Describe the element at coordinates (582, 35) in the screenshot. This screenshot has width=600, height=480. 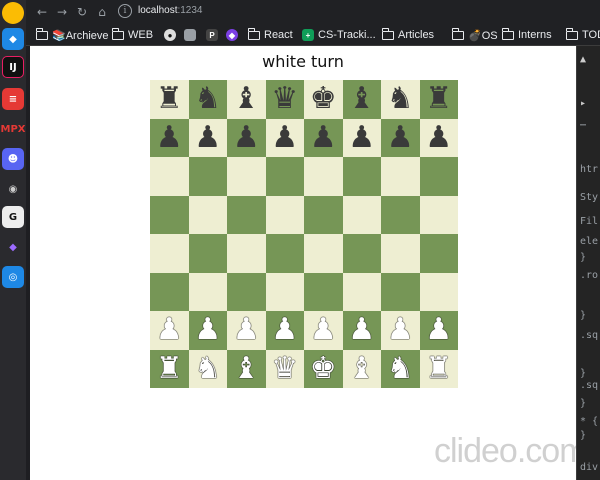
I see `bookmark-tod: TOD` at that location.